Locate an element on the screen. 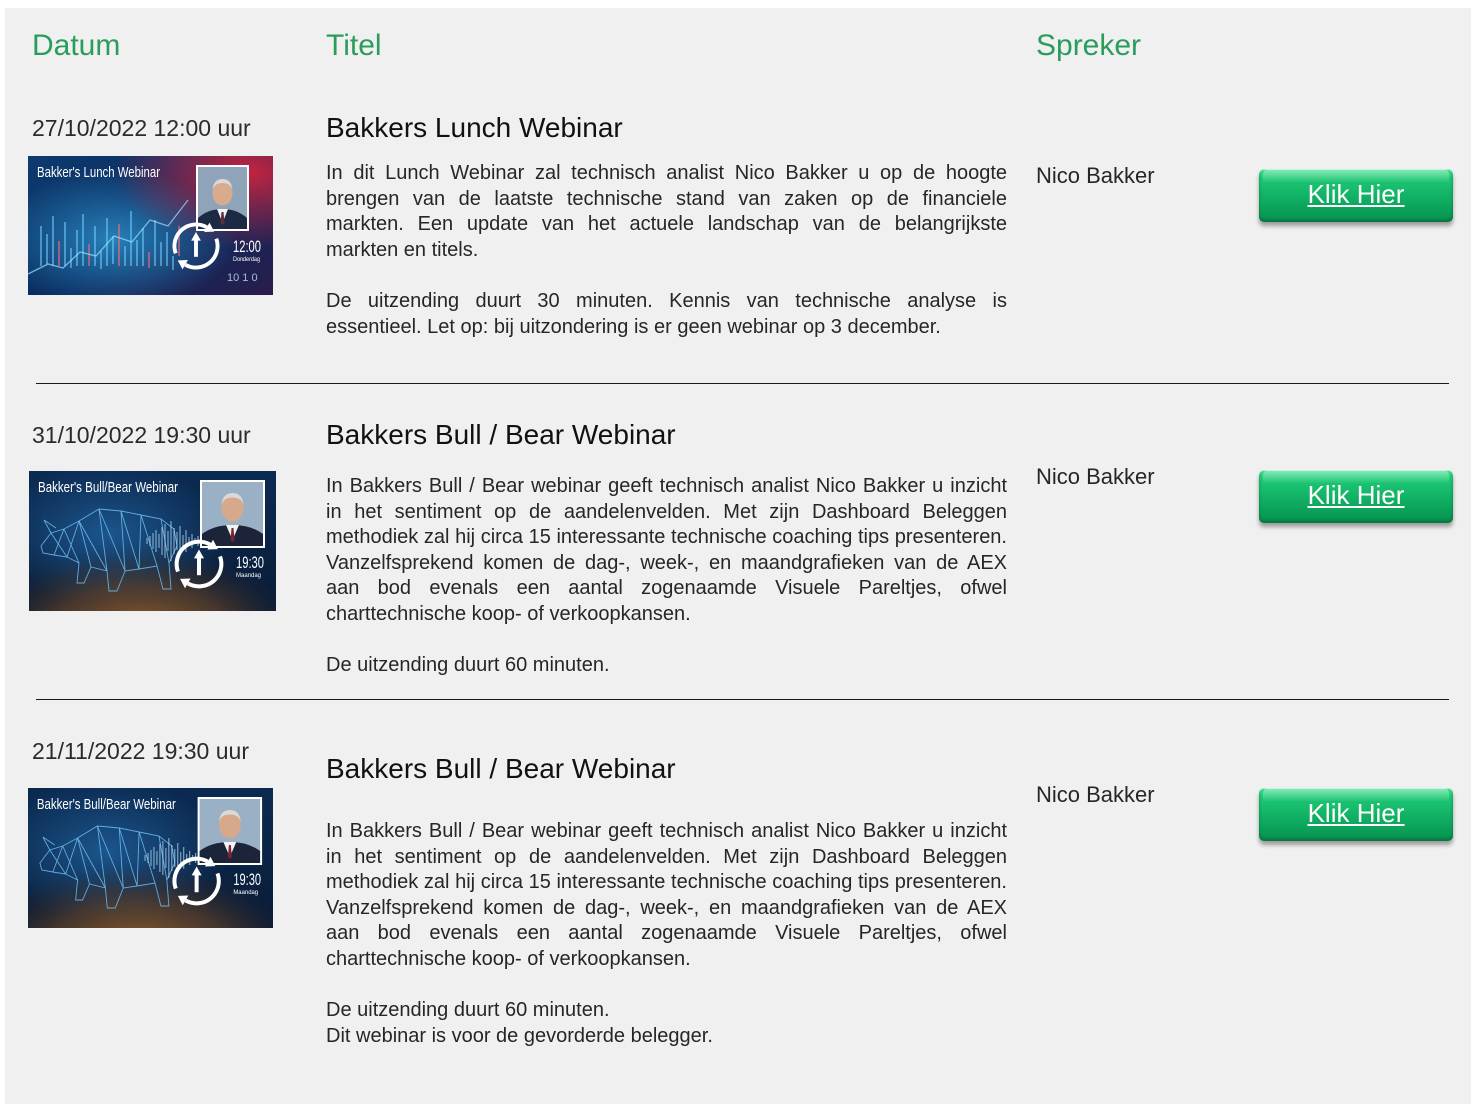 The width and height of the screenshot is (1471, 1106). column-header-title: Titel is located at coordinates (354, 45).